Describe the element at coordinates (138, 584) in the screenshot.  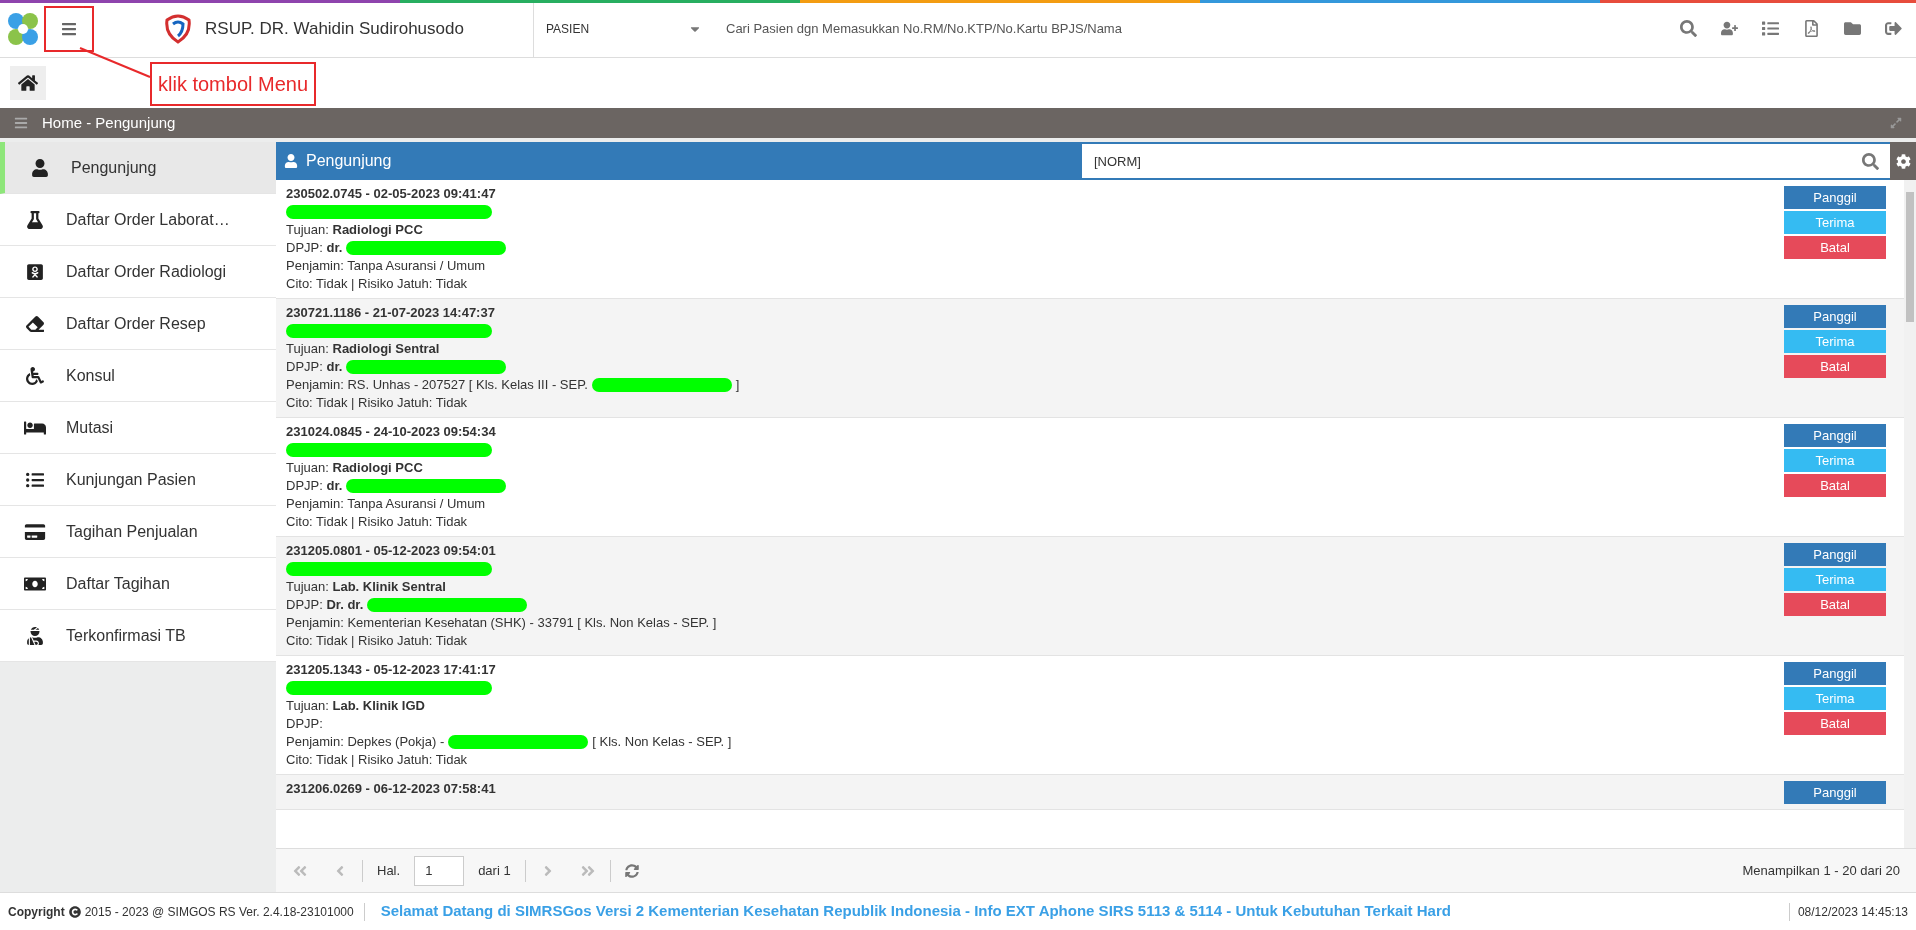
I see `sidebar-item: Daftar Tagihan` at that location.